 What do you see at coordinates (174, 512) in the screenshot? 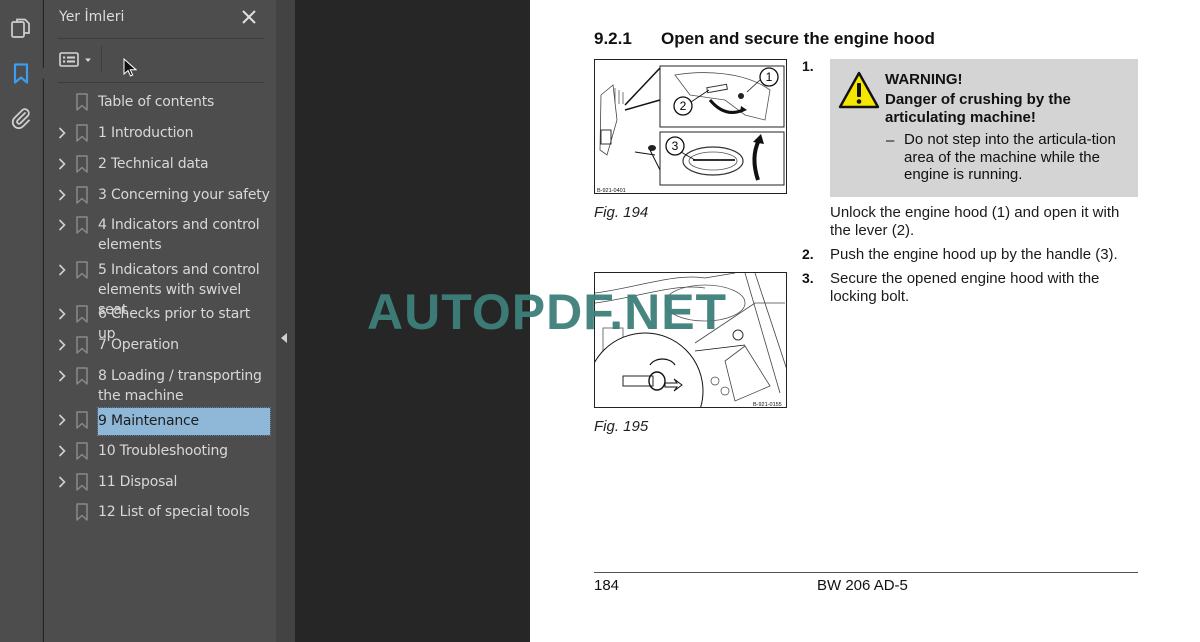
I see `bookmark-label: 12 List of special tools` at bounding box center [174, 512].